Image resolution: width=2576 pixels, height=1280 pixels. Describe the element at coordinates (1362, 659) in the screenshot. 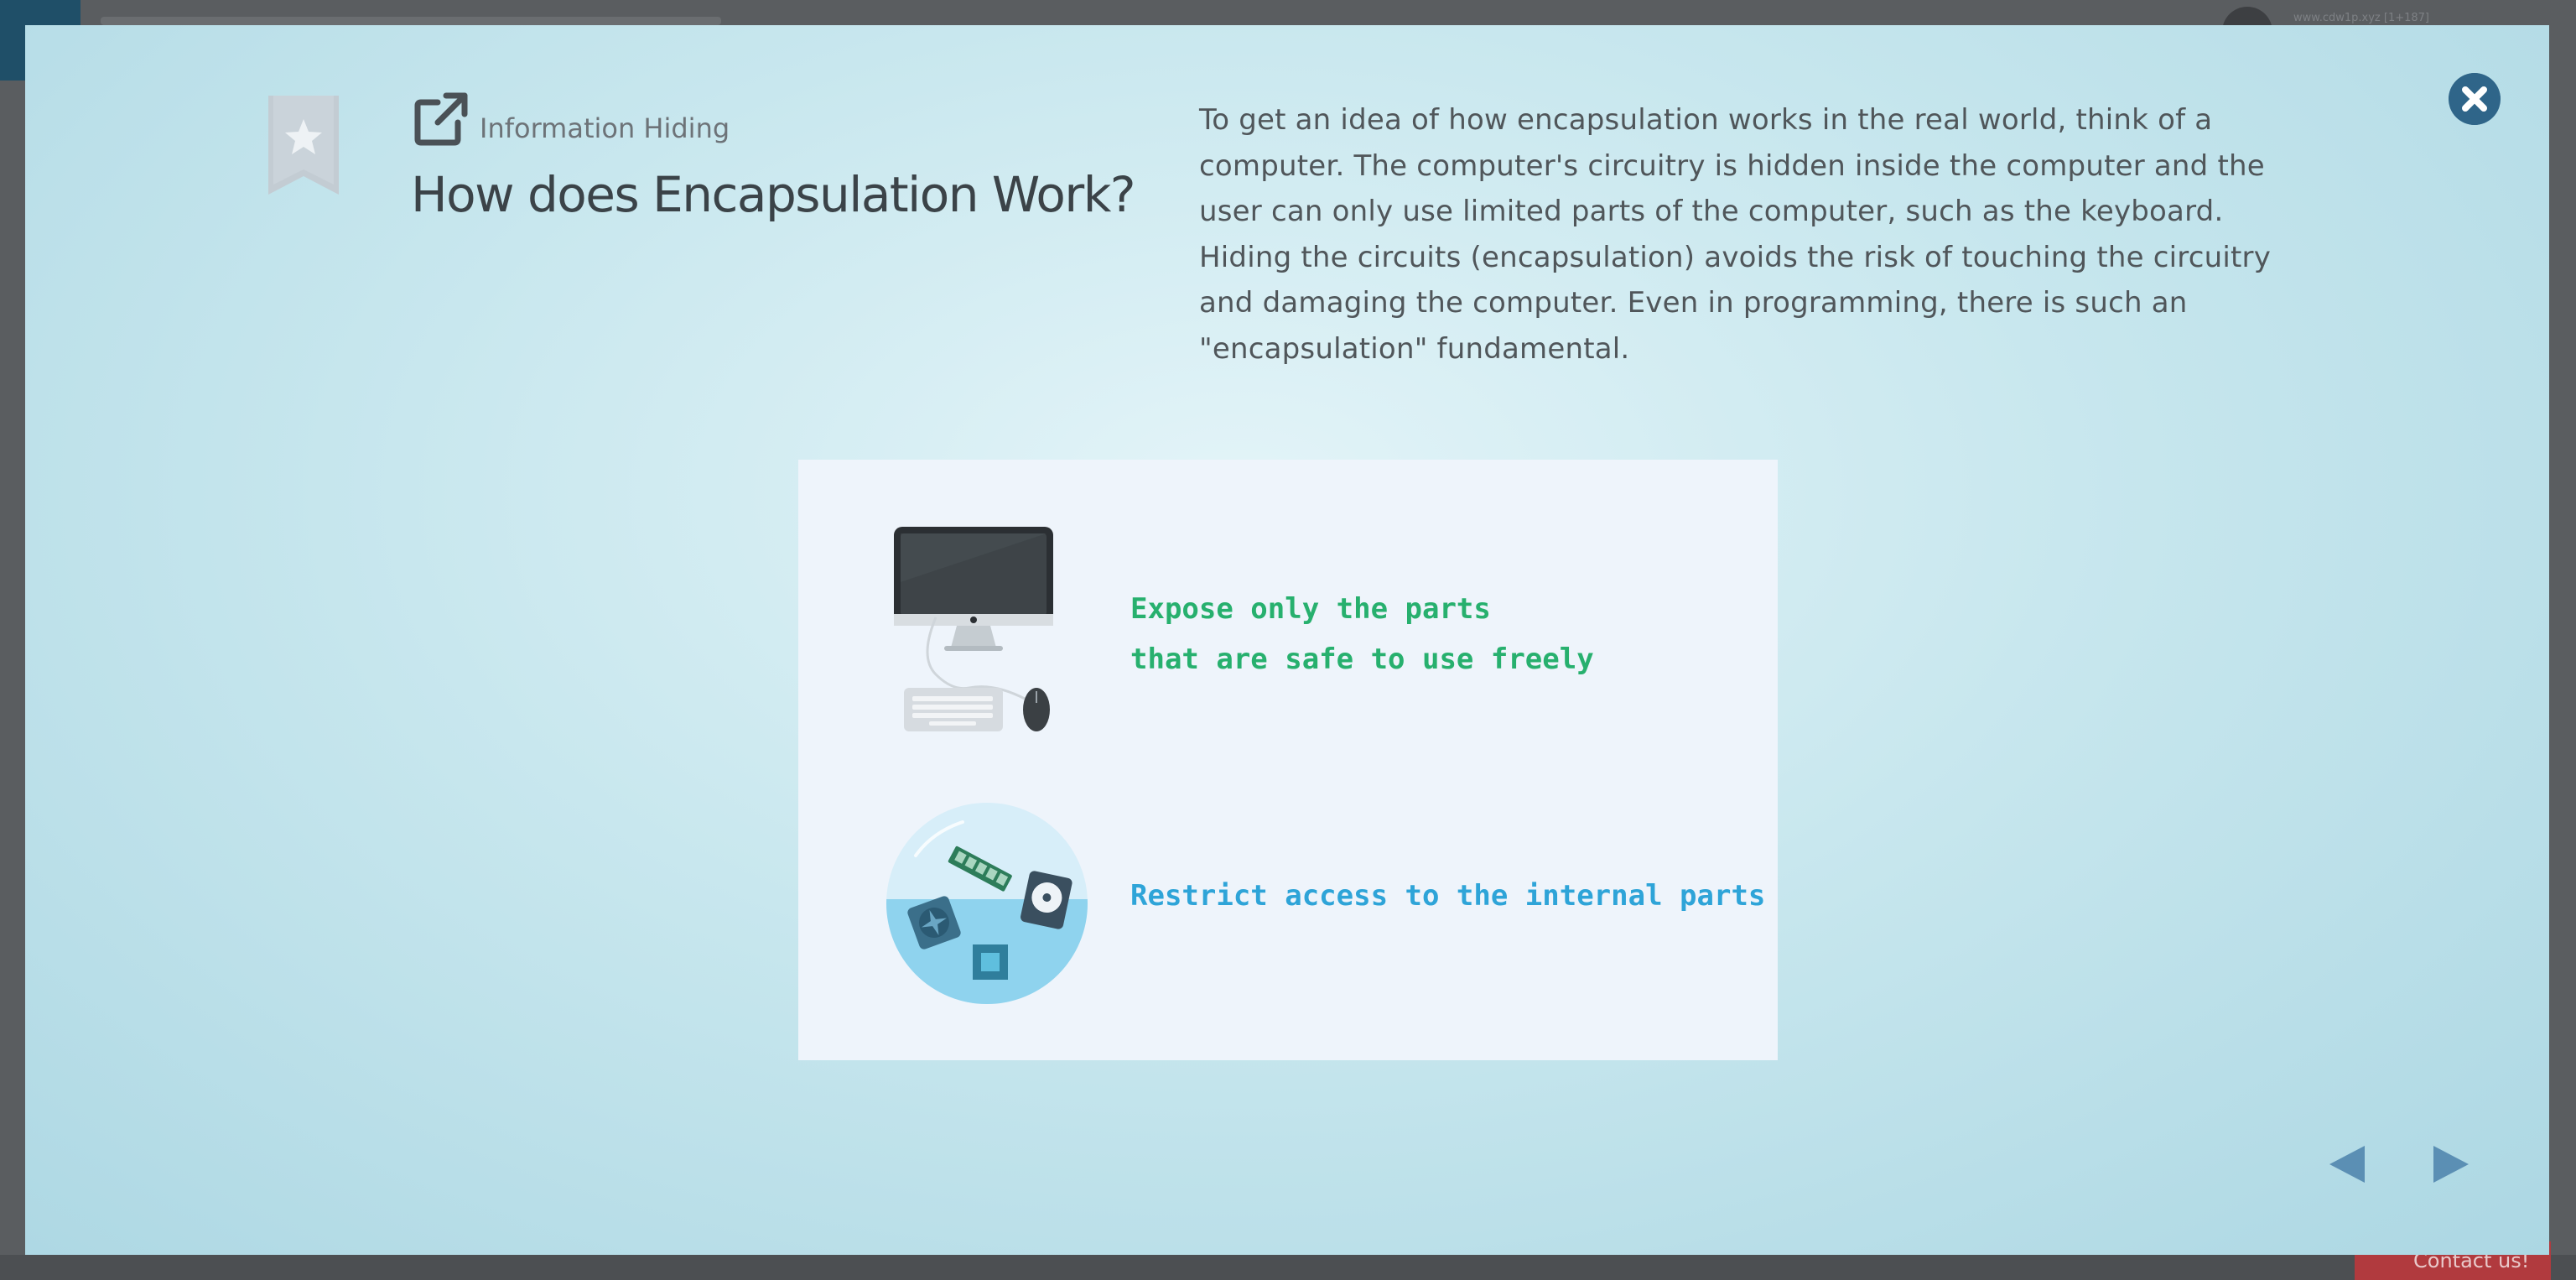

I see `expose-line-2: that are safe to use freely` at that location.